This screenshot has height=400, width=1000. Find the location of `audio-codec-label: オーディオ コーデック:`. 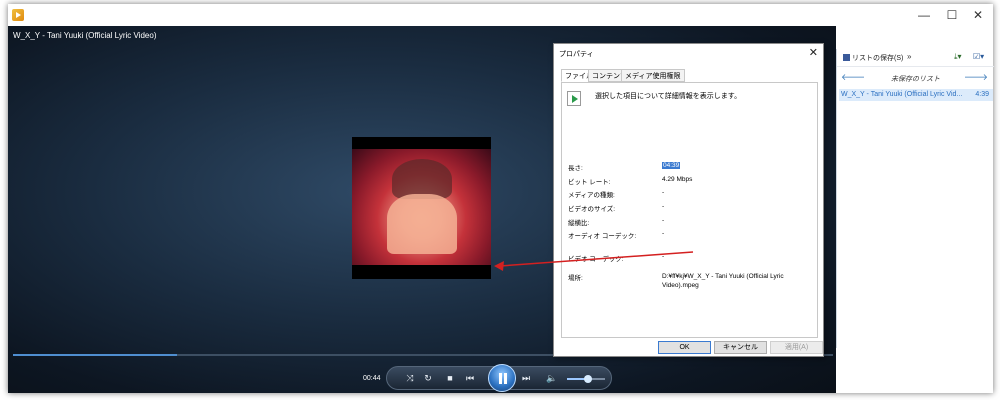

audio-codec-label: オーディオ コーデック: is located at coordinates (602, 236).